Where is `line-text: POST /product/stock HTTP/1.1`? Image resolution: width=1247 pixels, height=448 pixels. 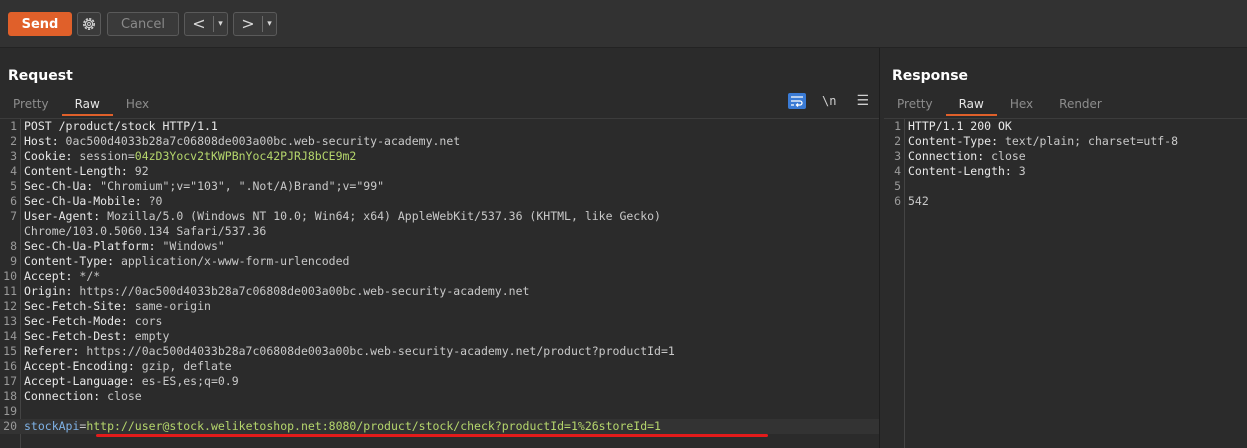 line-text: POST /product/stock HTTP/1.1 is located at coordinates (121, 126).